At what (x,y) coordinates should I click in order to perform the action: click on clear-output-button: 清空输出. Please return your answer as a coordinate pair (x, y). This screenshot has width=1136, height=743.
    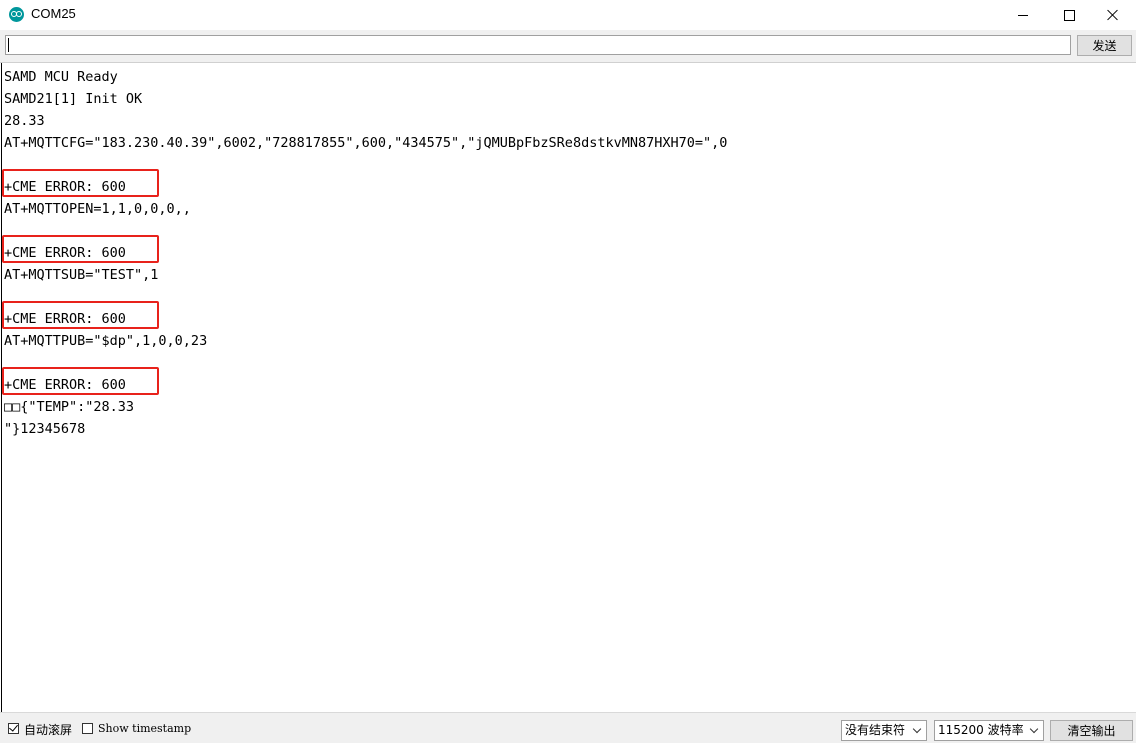
    Looking at the image, I should click on (1091, 730).